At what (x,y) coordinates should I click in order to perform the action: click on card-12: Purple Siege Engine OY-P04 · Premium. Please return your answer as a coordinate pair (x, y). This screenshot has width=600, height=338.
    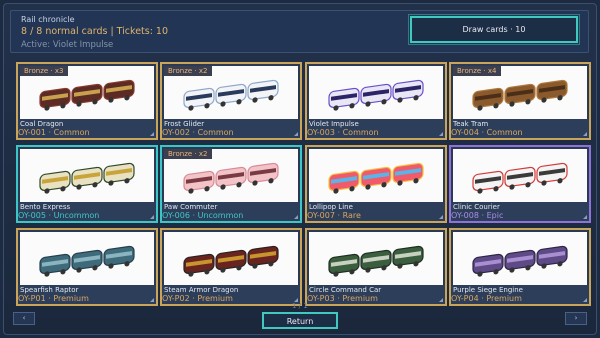
    Looking at the image, I should click on (520, 267).